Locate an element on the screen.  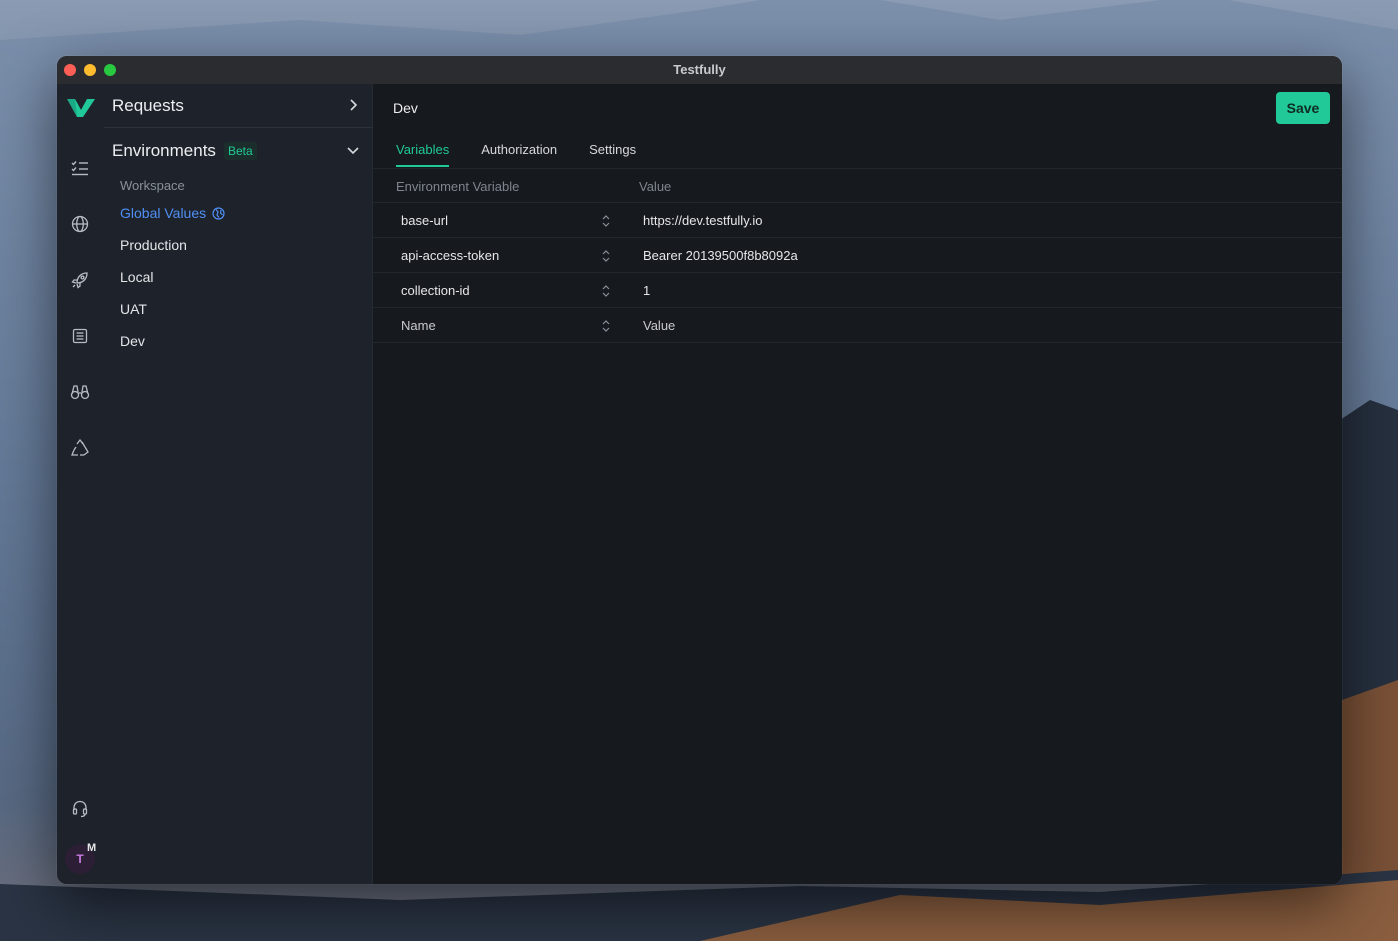
column-header-variable: Environment Variable is located at coordinates (458, 186).